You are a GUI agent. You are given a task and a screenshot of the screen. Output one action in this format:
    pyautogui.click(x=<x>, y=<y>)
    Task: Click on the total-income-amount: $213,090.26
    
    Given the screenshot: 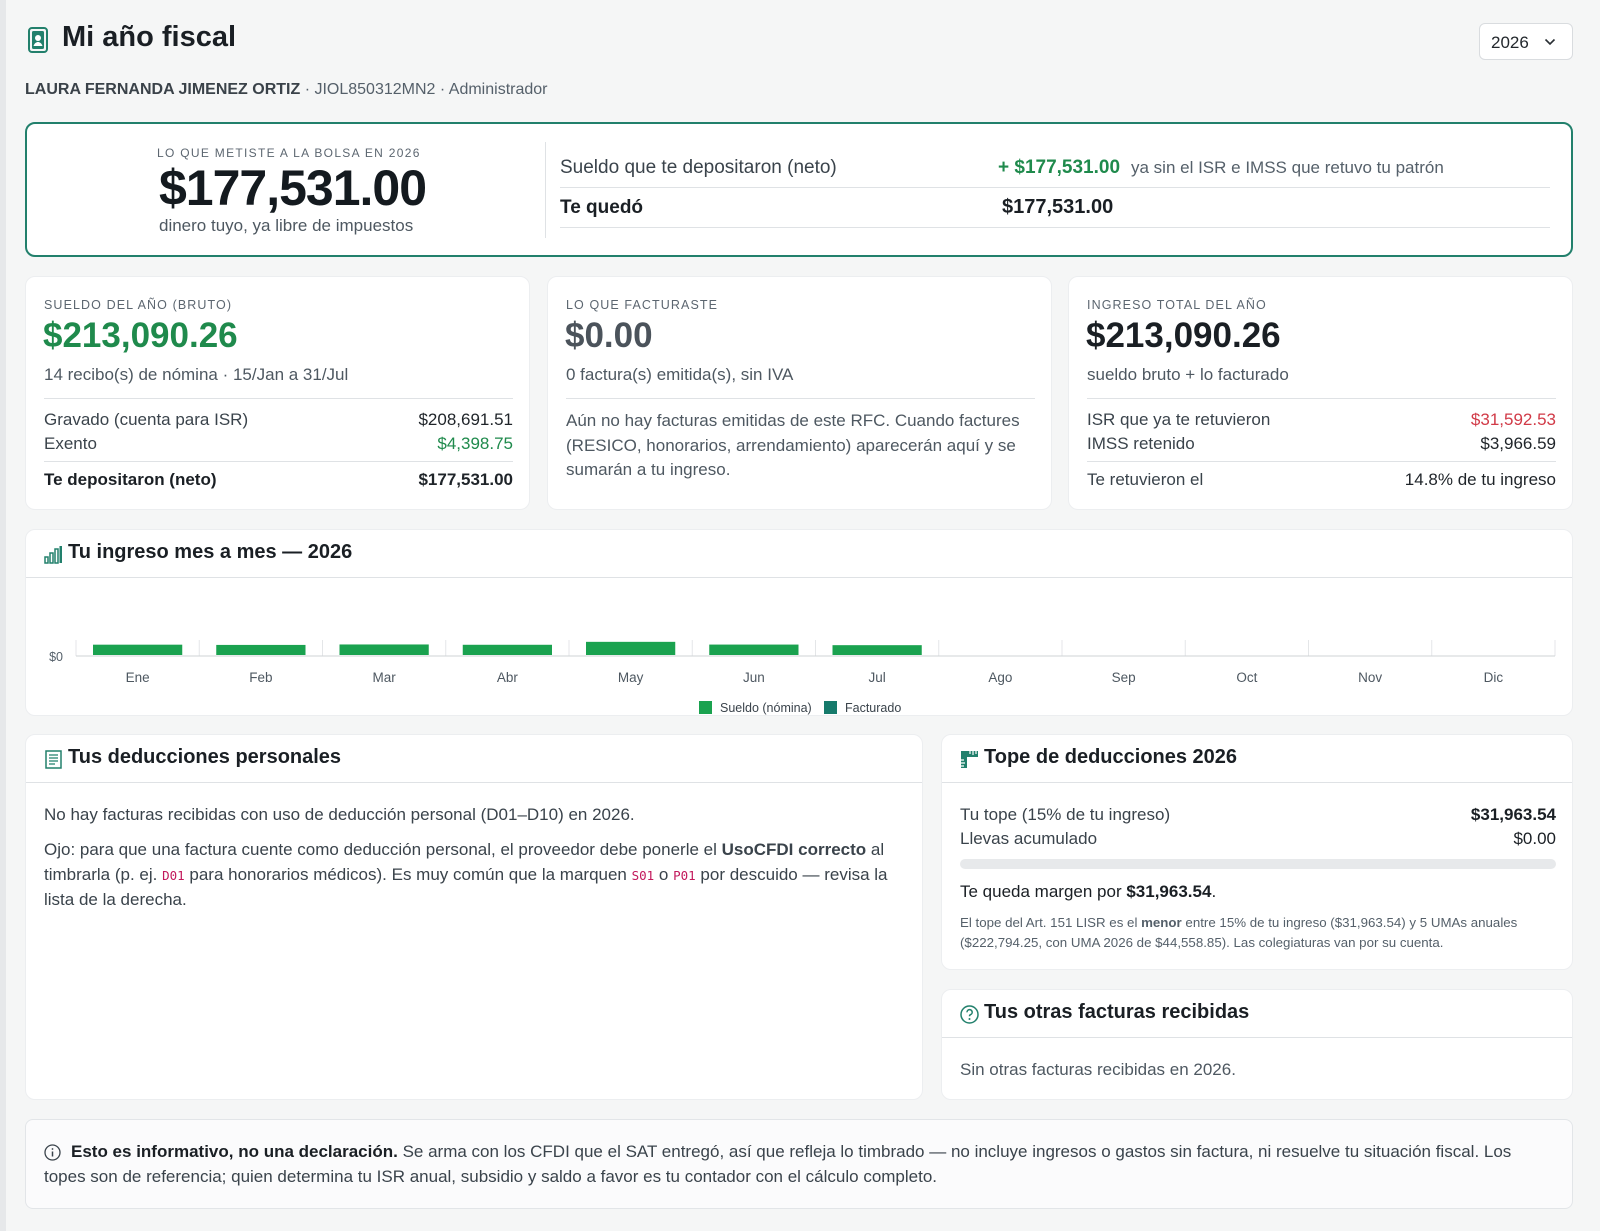 What is the action you would take?
    pyautogui.click(x=1183, y=335)
    